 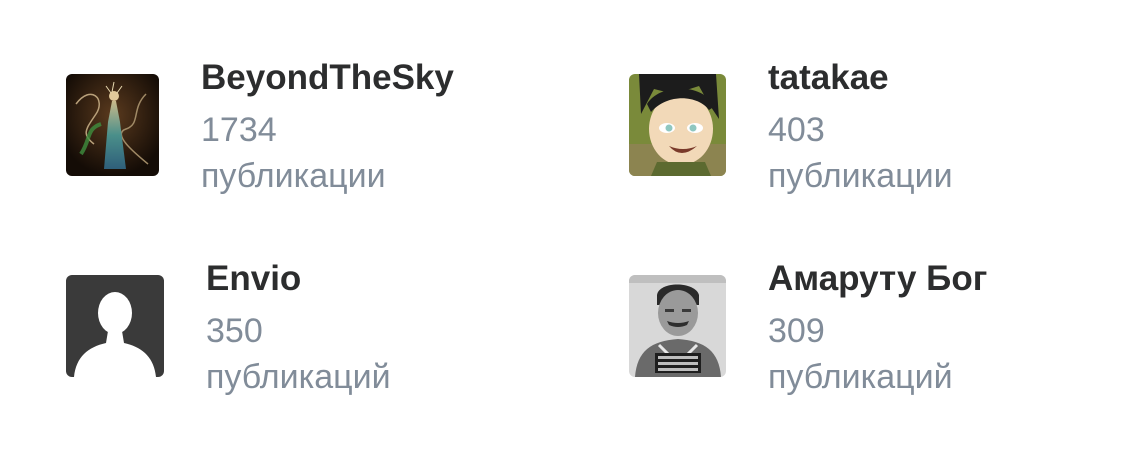 What do you see at coordinates (877, 279) in the screenshot?
I see `user-name: Амаруту Бог` at bounding box center [877, 279].